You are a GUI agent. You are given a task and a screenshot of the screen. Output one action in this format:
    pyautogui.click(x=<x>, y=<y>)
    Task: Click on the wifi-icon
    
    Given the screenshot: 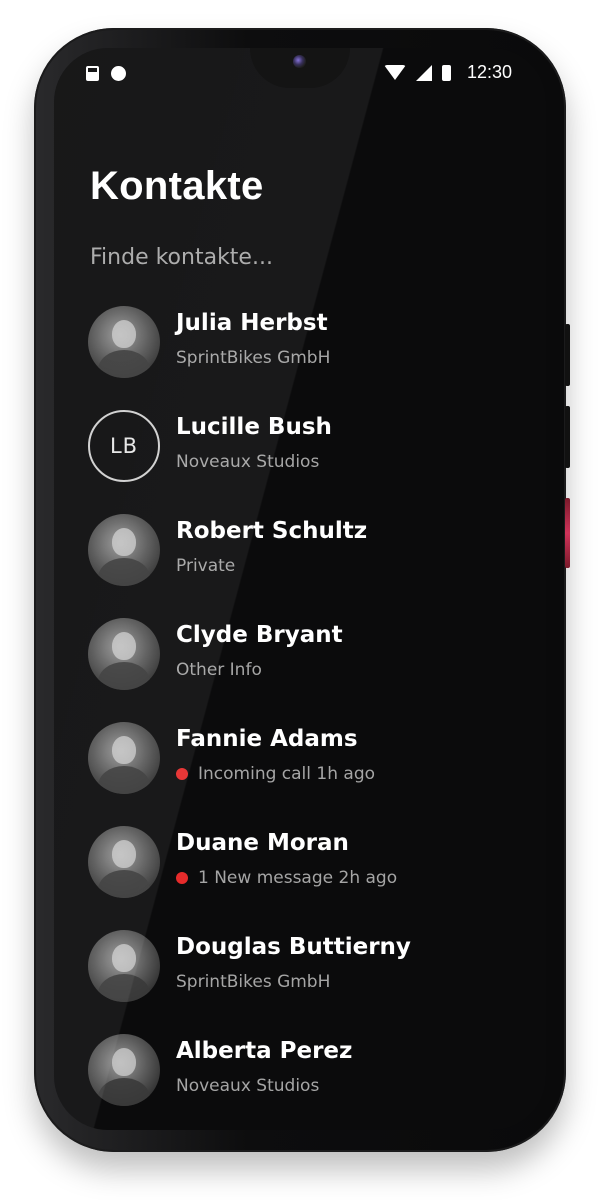 What is the action you would take?
    pyautogui.click(x=394, y=72)
    